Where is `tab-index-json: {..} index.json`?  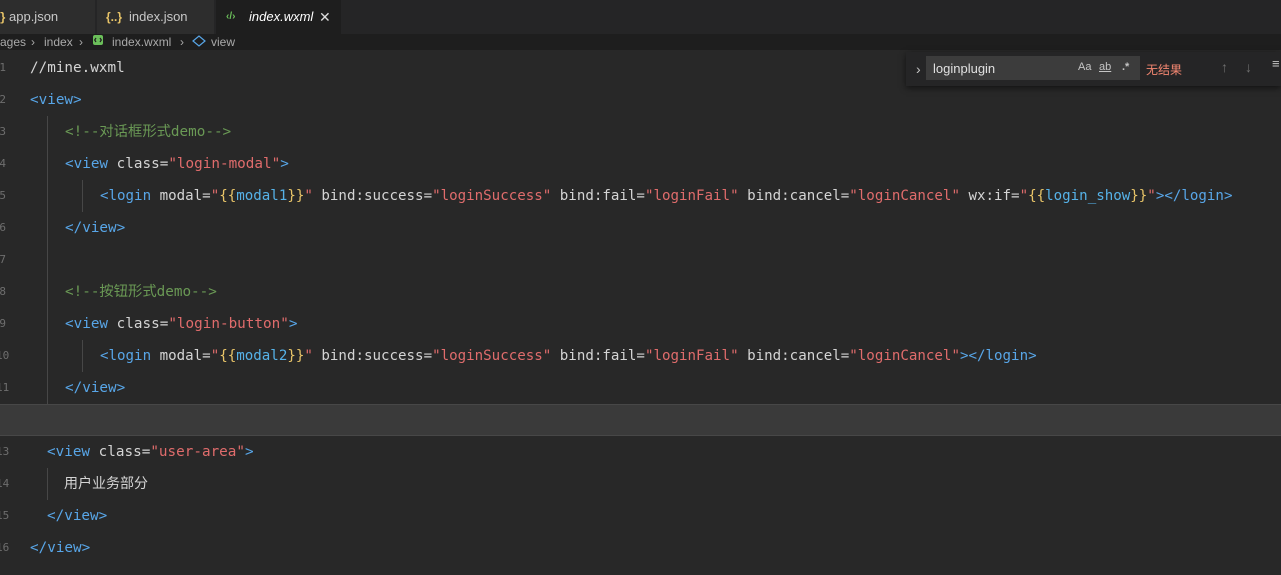 tab-index-json: {..} index.json is located at coordinates (156, 17).